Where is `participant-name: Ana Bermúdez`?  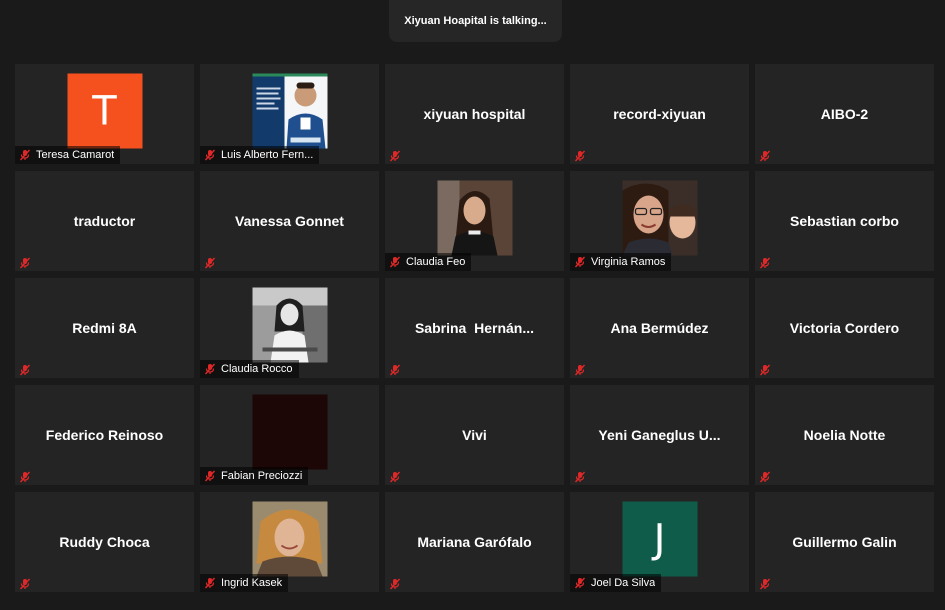
participant-name: Ana Bermúdez is located at coordinates (659, 328).